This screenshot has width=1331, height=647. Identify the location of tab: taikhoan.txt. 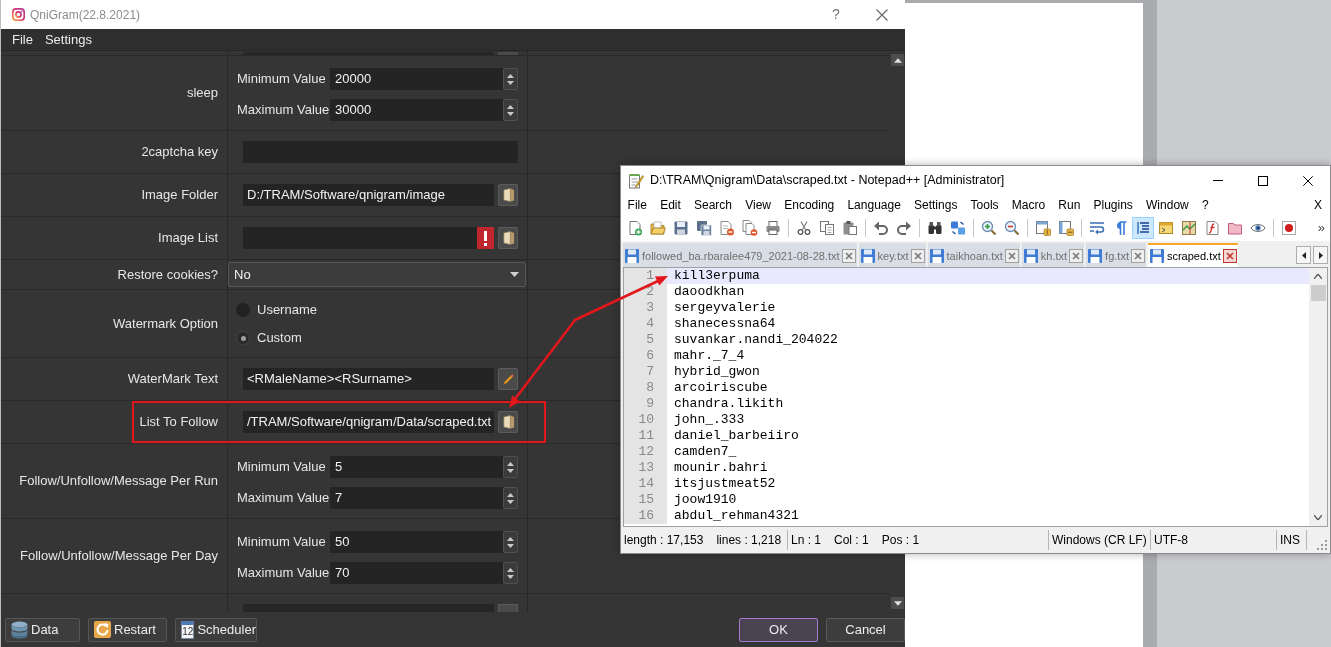
(973, 255).